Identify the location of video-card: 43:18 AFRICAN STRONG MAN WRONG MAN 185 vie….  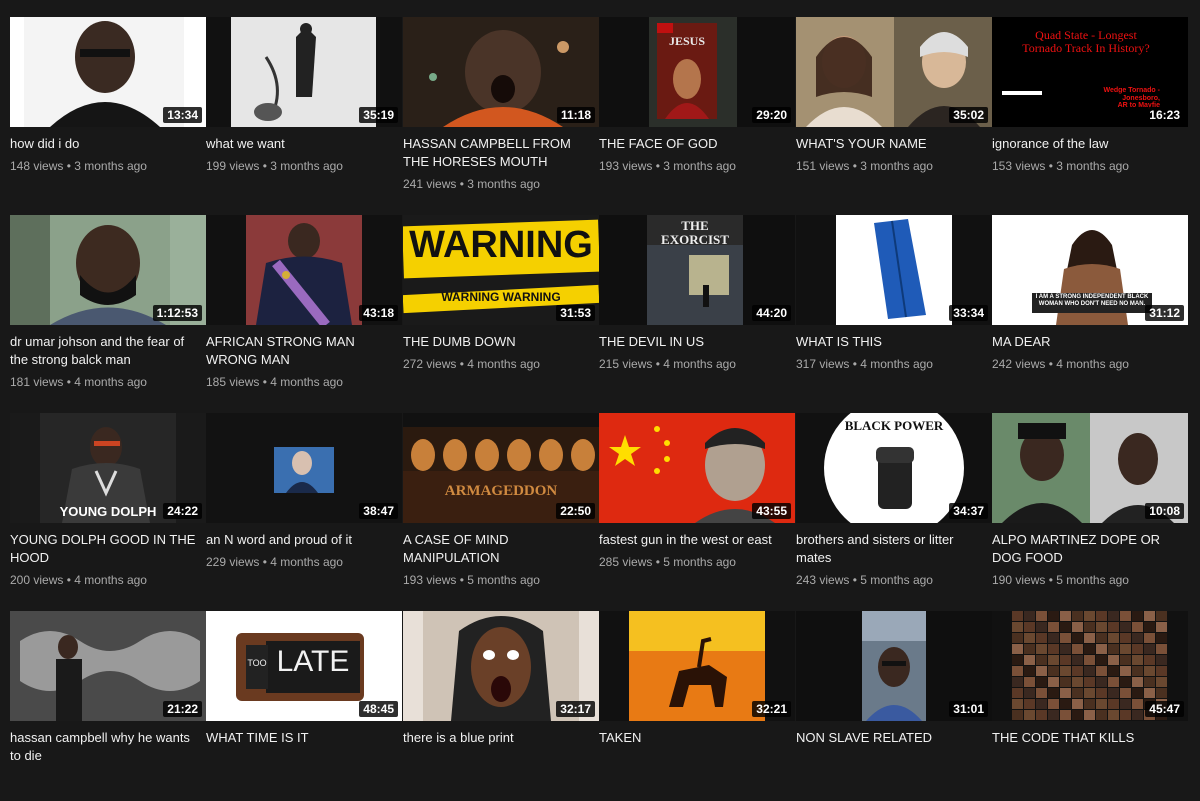
(304, 310).